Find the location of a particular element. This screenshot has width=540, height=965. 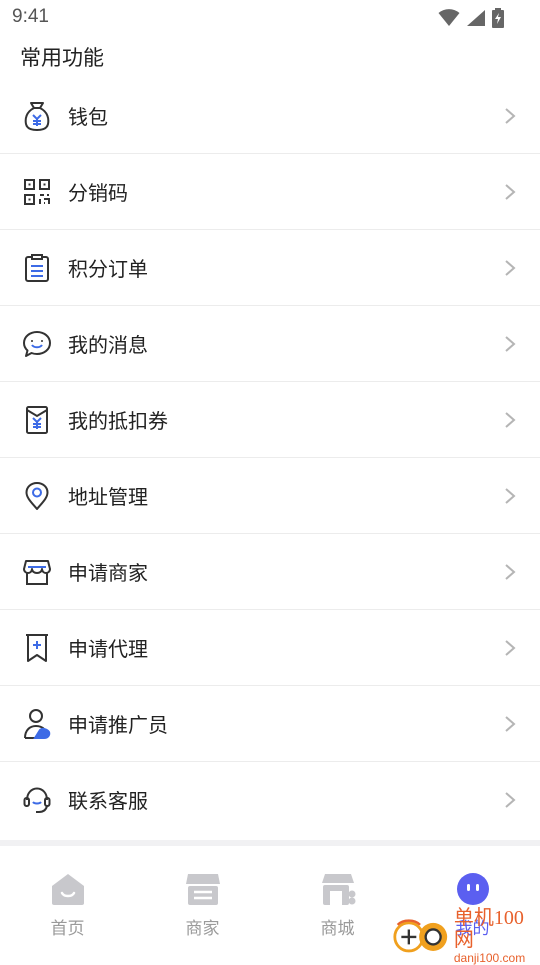

tab-label: 首页 is located at coordinates (67, 929).